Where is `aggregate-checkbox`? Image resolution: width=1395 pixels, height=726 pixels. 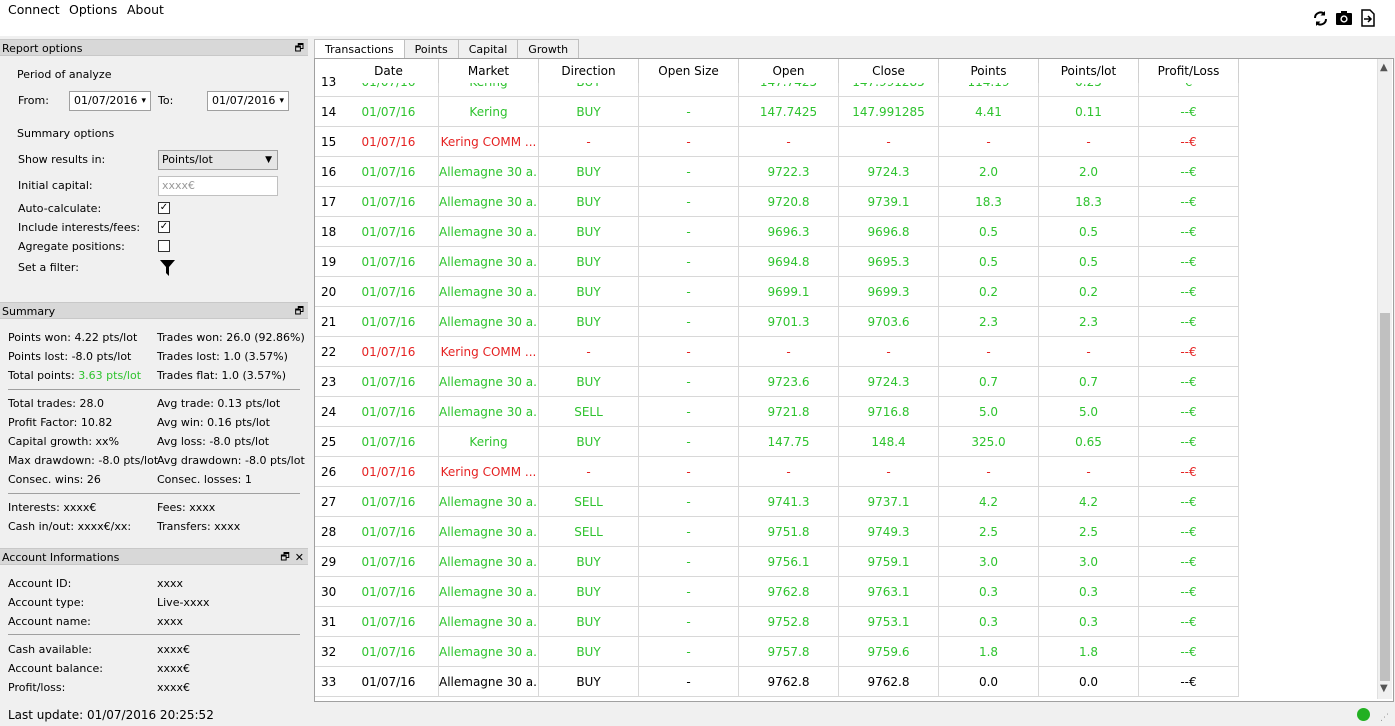 aggregate-checkbox is located at coordinates (164, 246).